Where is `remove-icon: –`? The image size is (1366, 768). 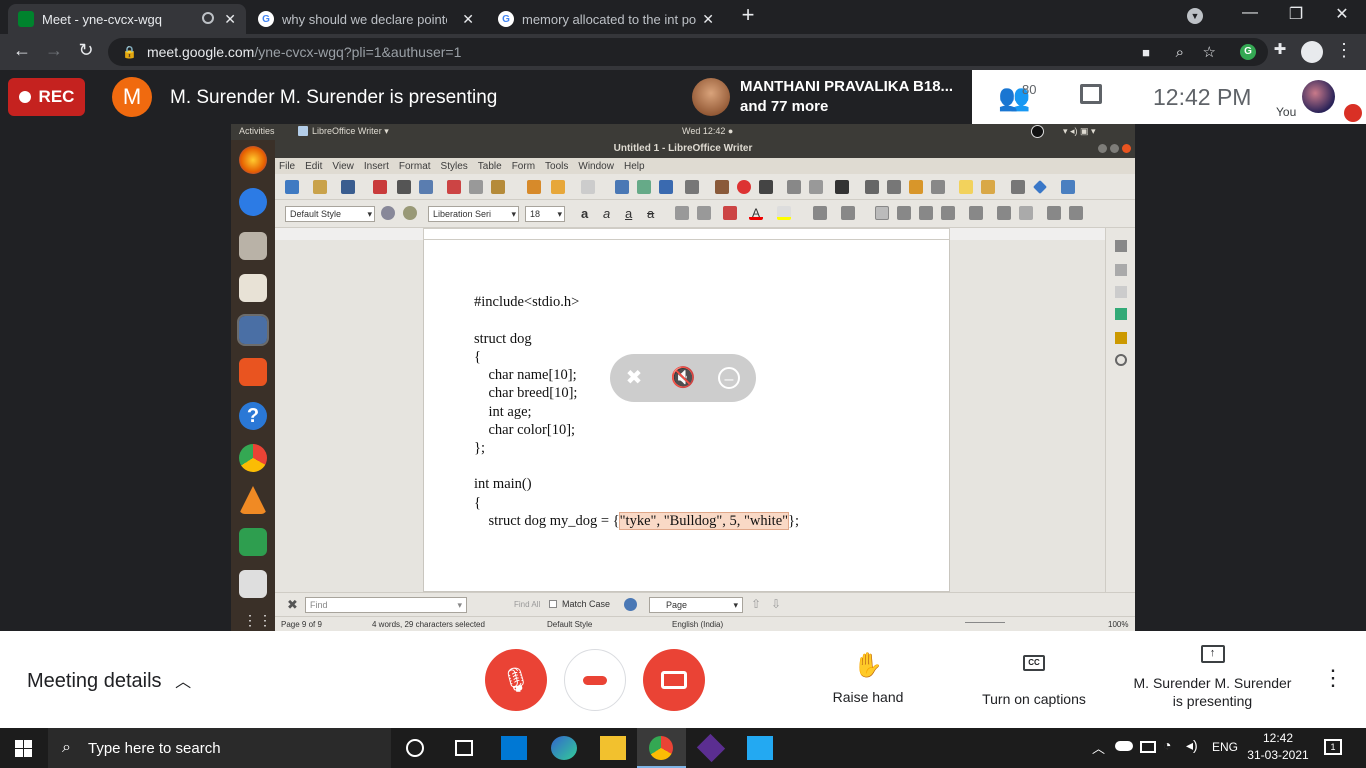
remove-icon: – is located at coordinates (729, 378).